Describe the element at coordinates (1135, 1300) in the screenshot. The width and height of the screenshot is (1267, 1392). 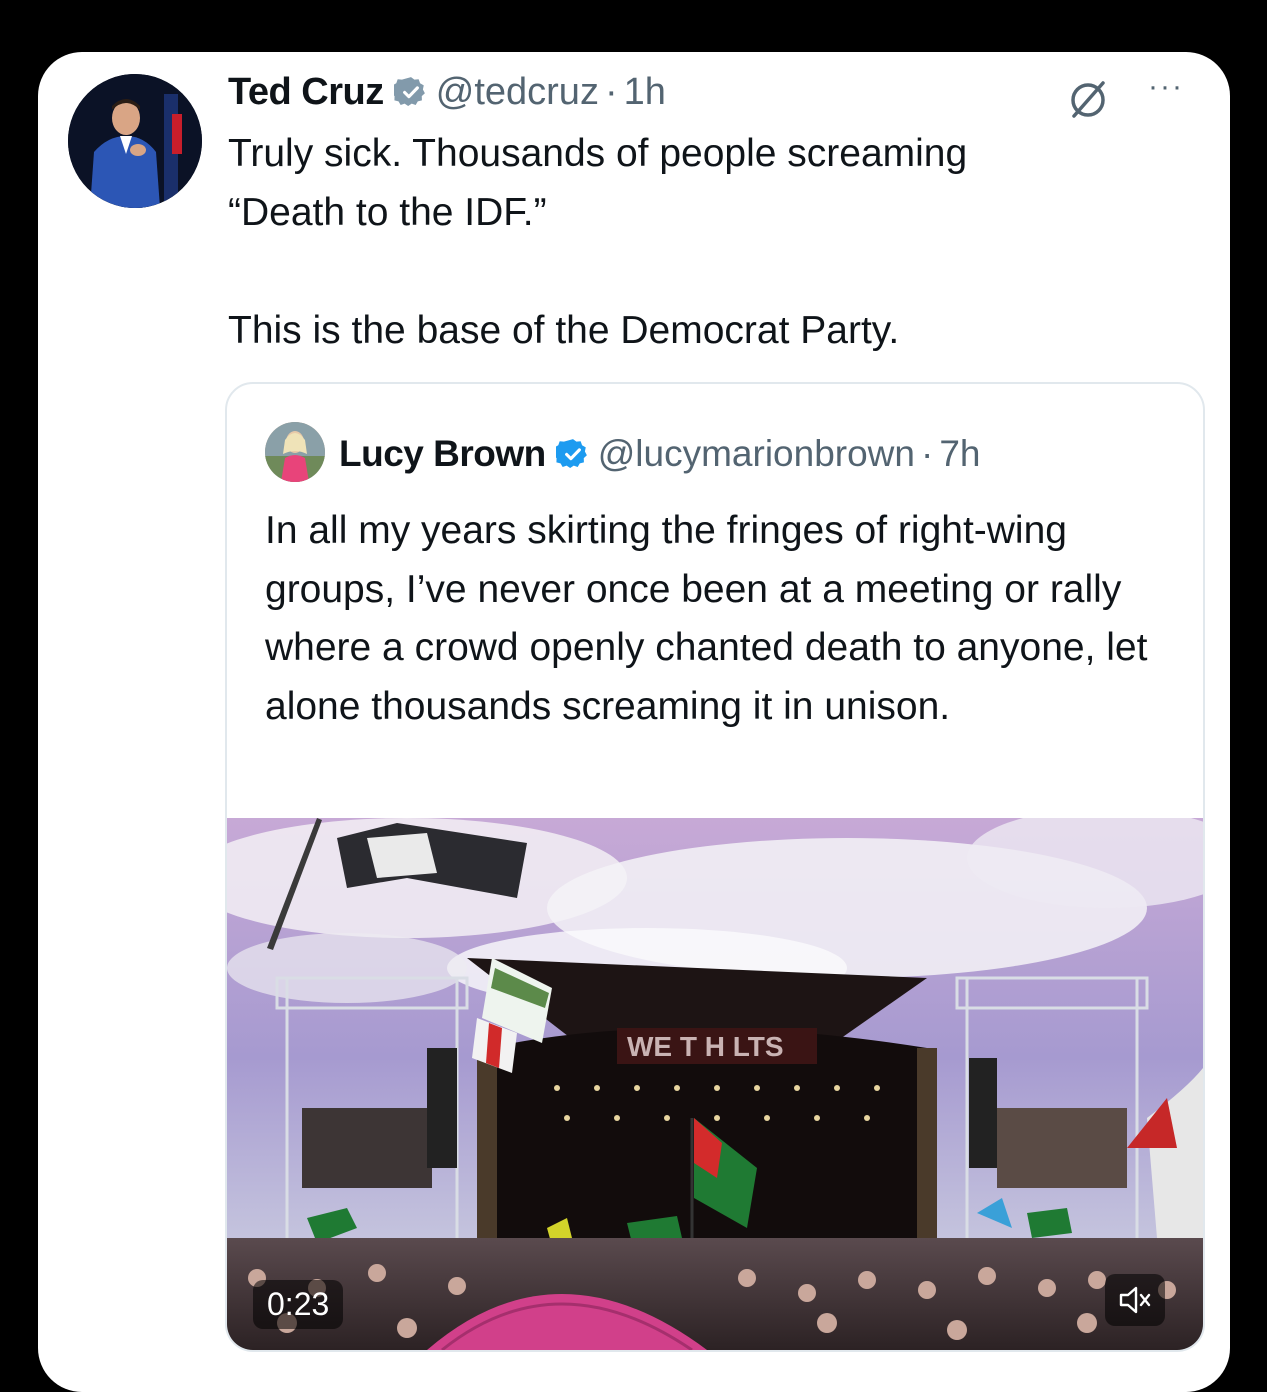
I see `speaker-muted-icon` at that location.